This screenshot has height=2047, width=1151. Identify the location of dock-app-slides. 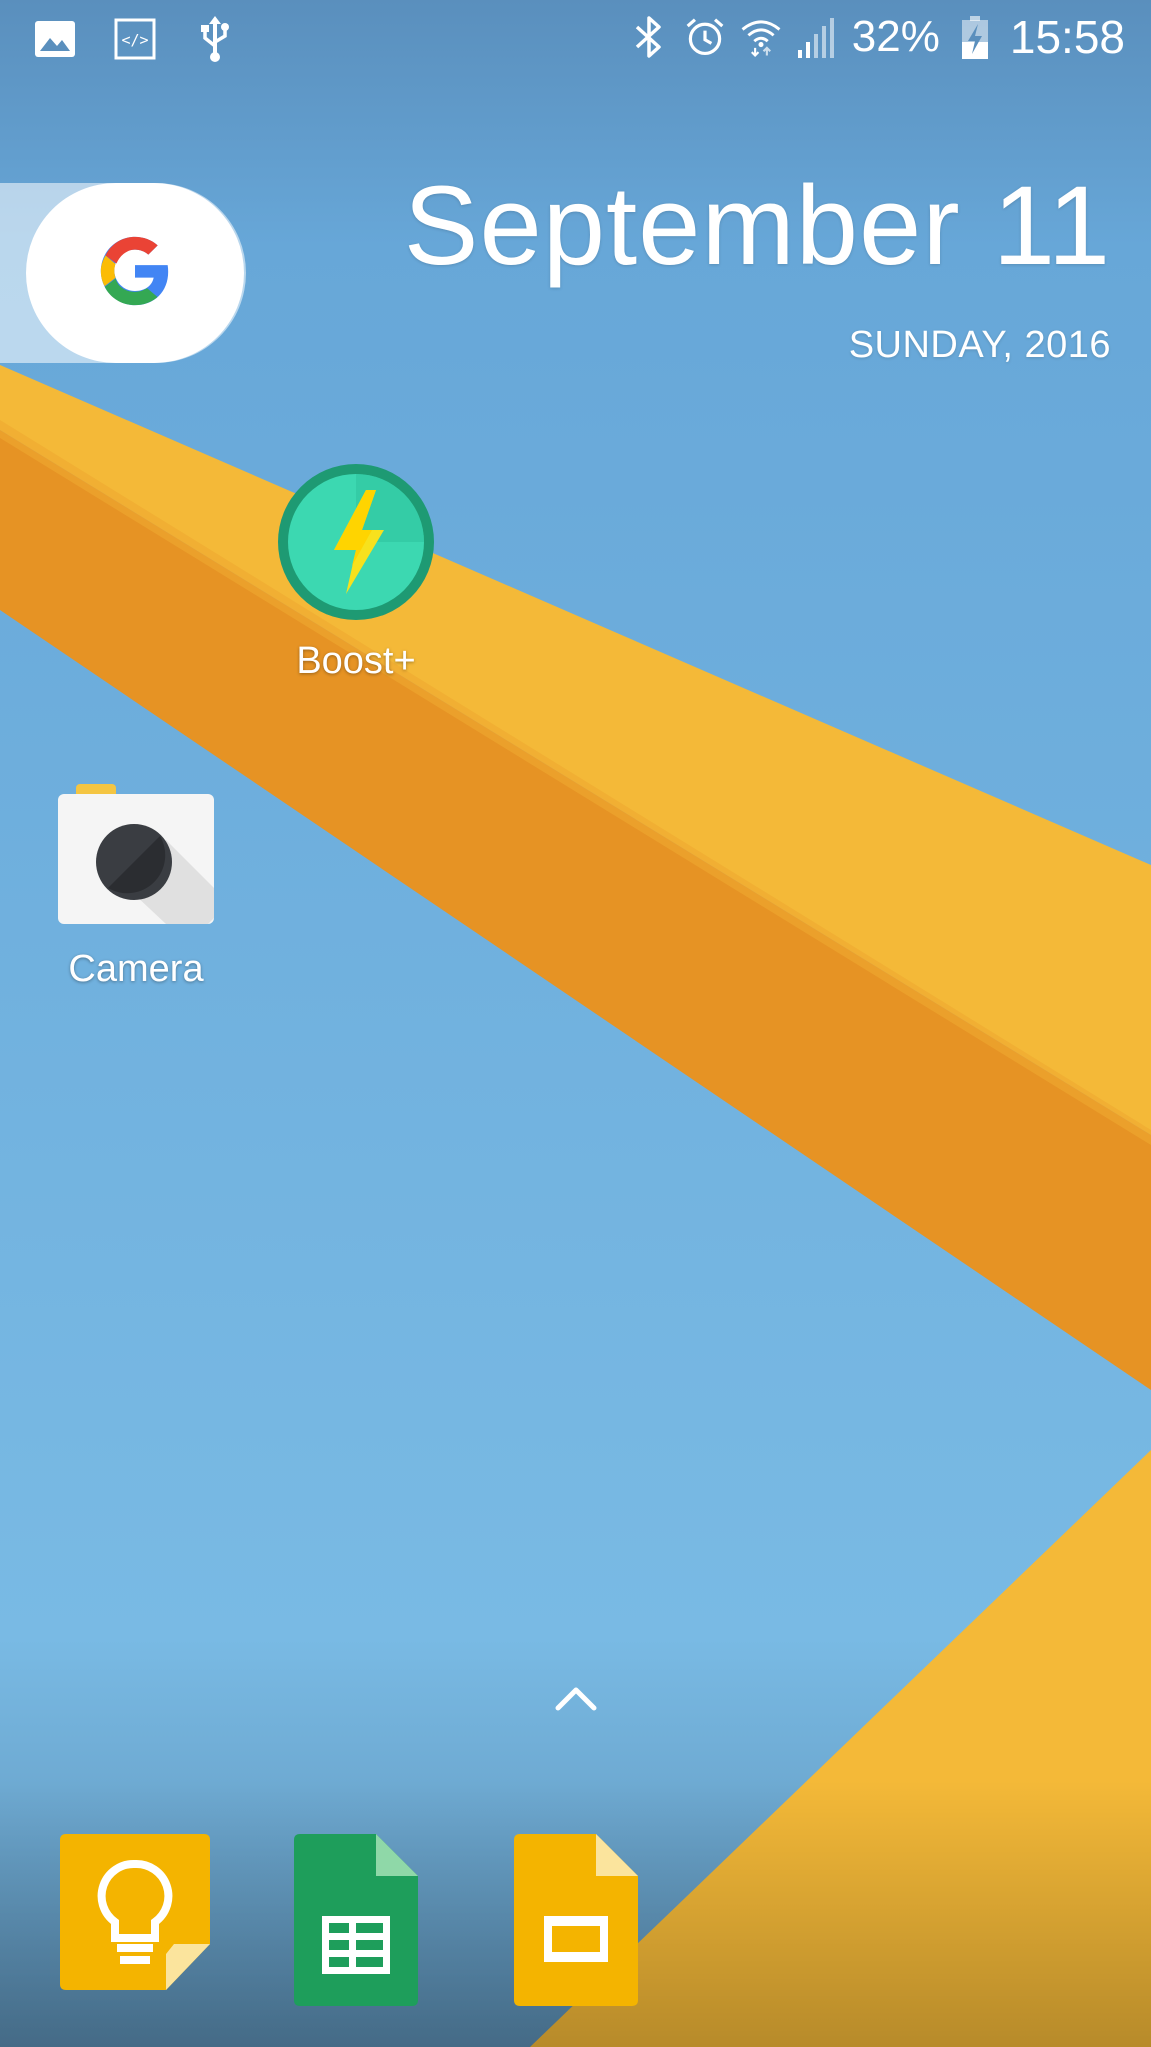
(576, 1922).